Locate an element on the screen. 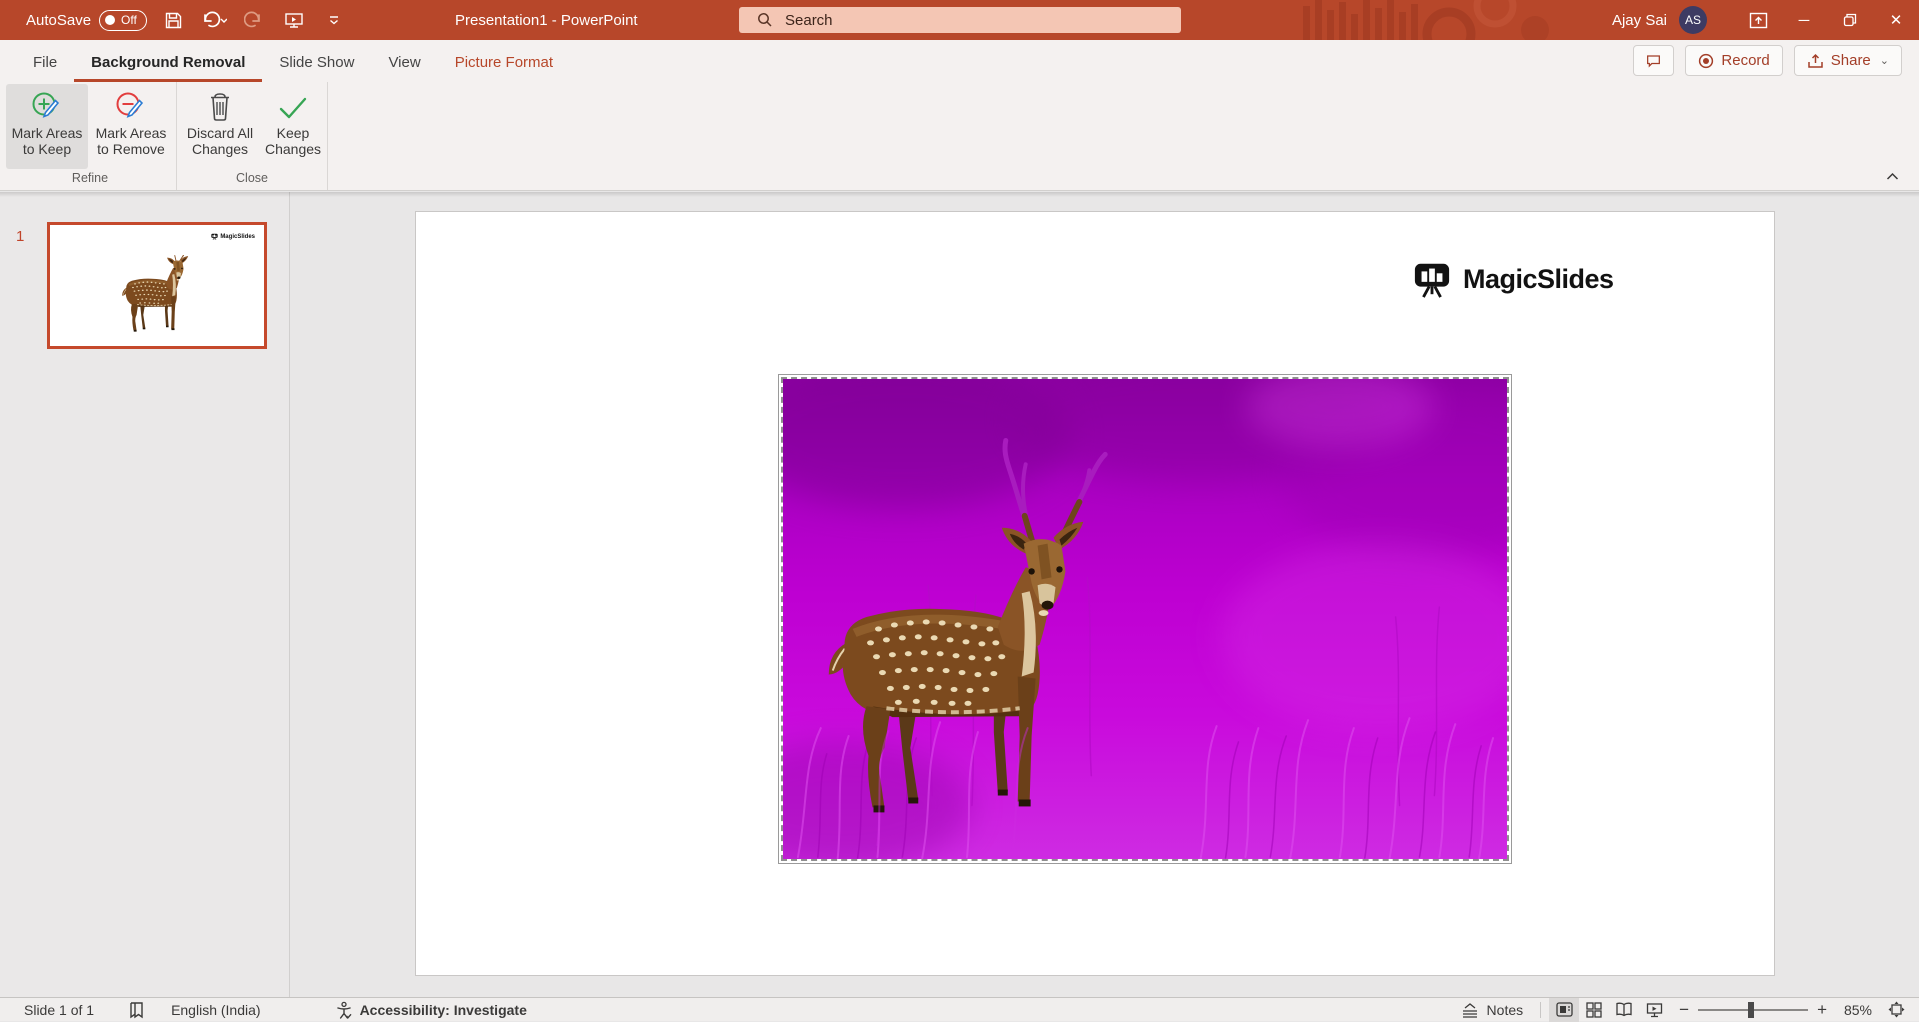  keep-changes-button: Keep Changes is located at coordinates (293, 126).